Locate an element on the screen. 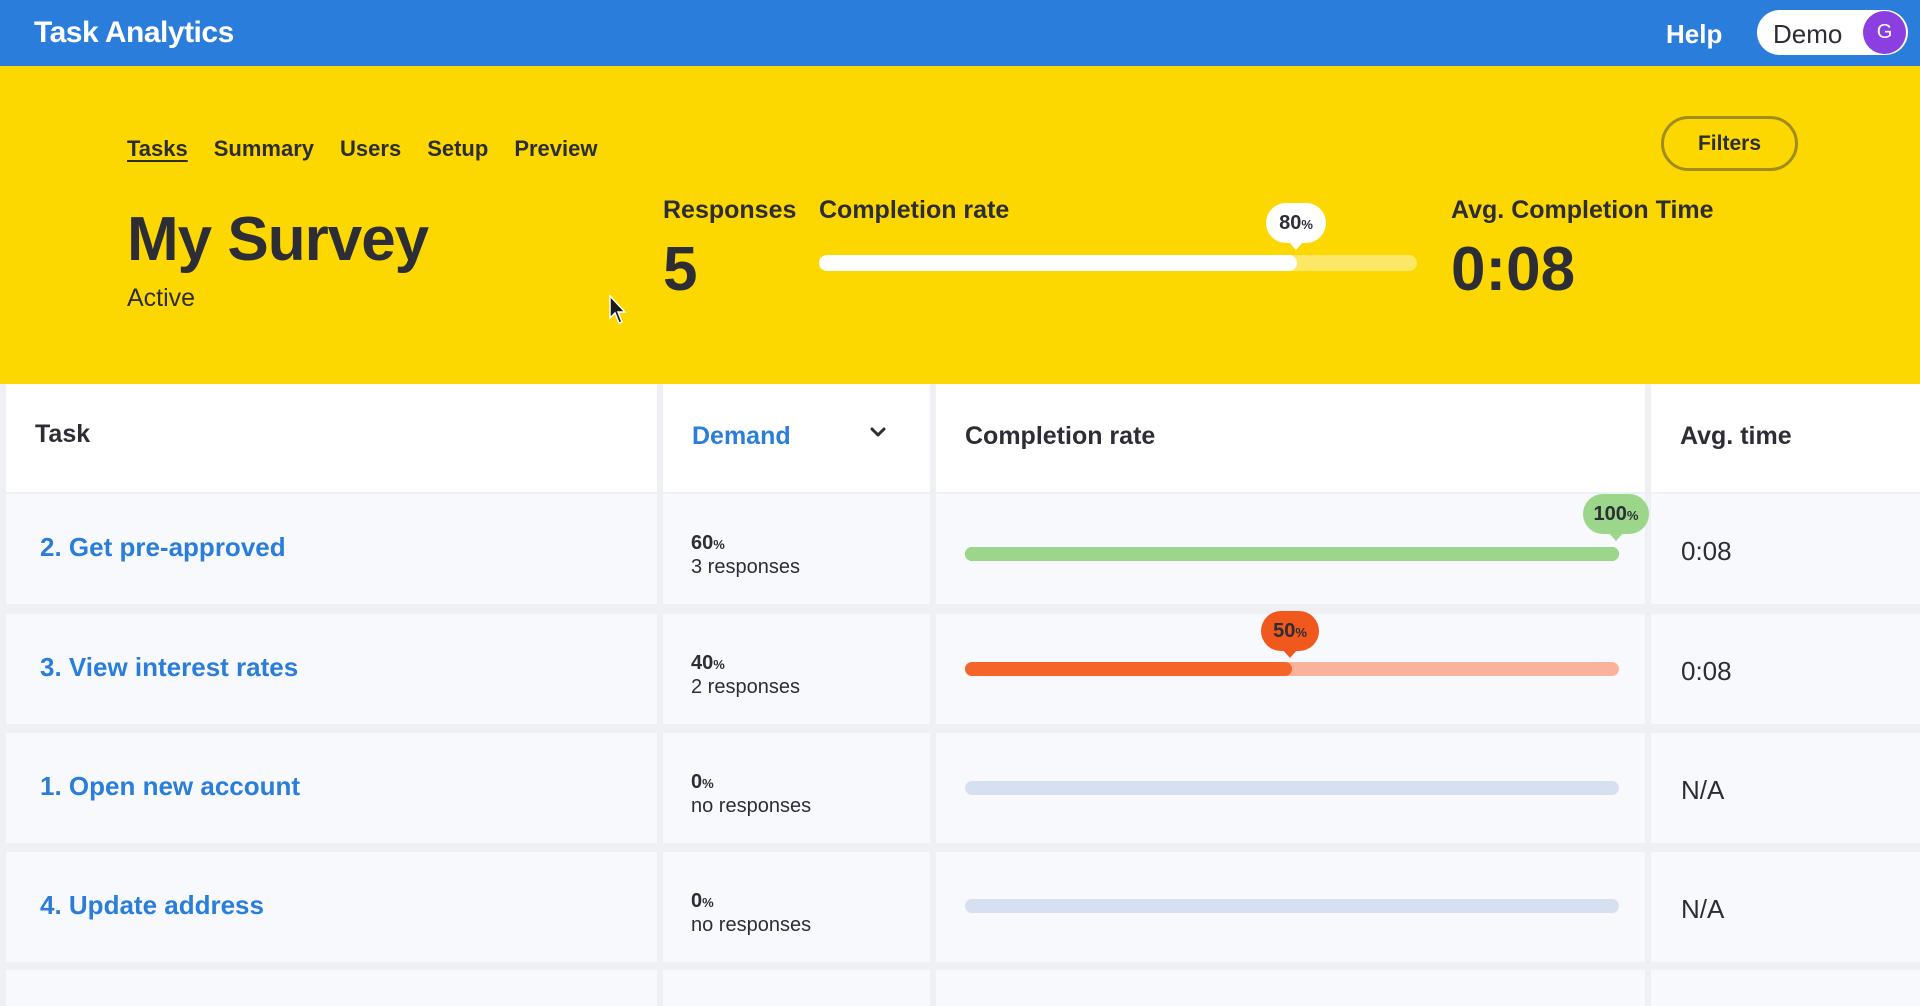  mouse-pointer-icon is located at coordinates (618, 309).